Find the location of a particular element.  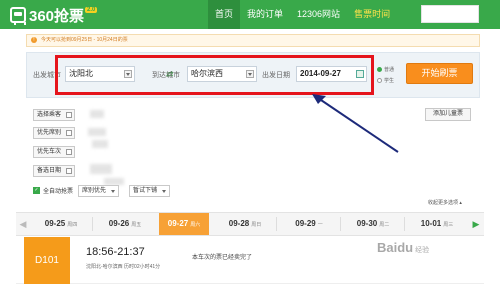

header-search-box is located at coordinates (450, 14).